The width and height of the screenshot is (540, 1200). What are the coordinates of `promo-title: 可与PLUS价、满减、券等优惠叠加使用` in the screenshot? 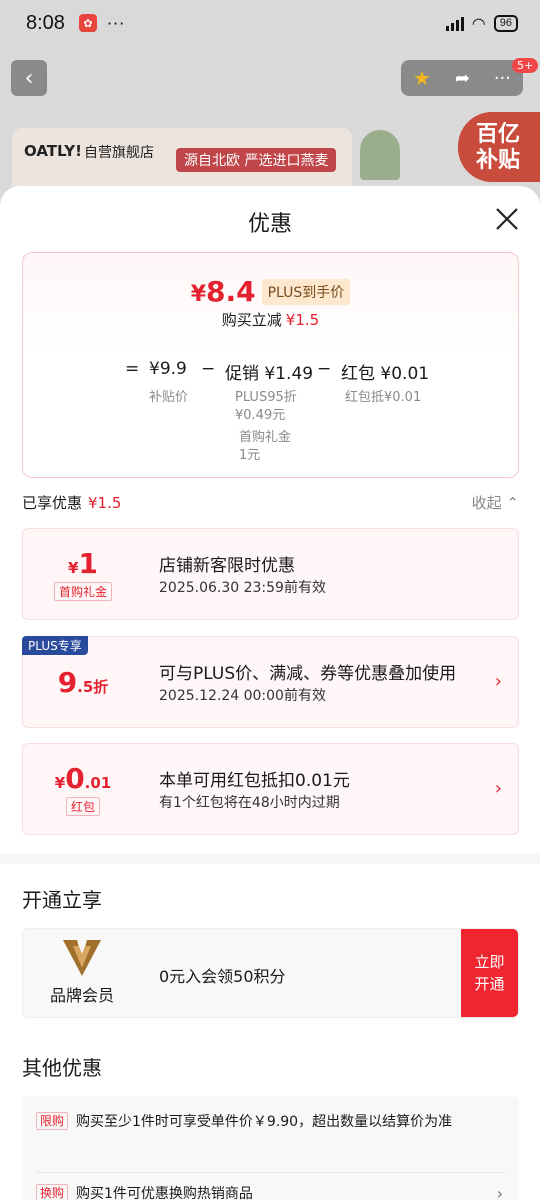 It's located at (308, 674).